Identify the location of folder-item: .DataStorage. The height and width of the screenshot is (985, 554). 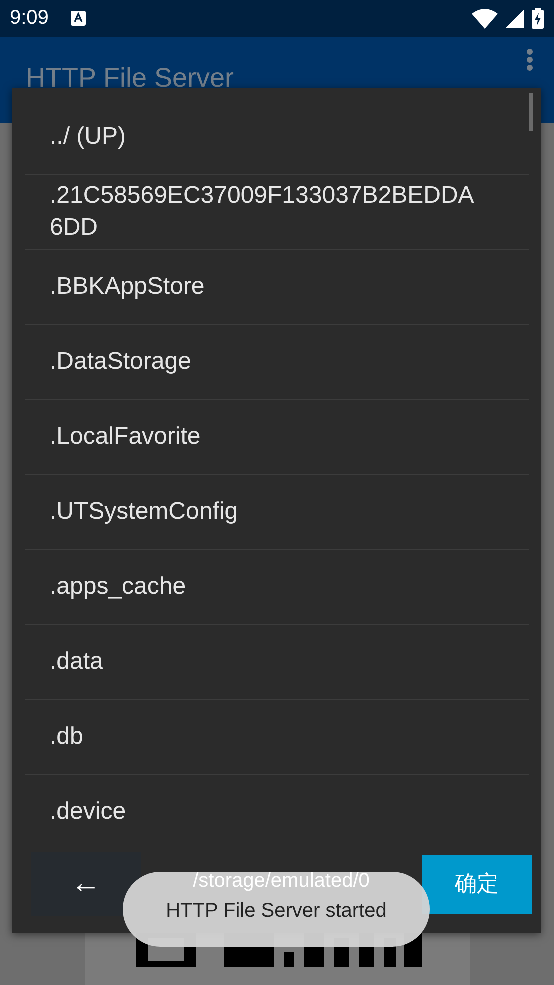
(277, 362).